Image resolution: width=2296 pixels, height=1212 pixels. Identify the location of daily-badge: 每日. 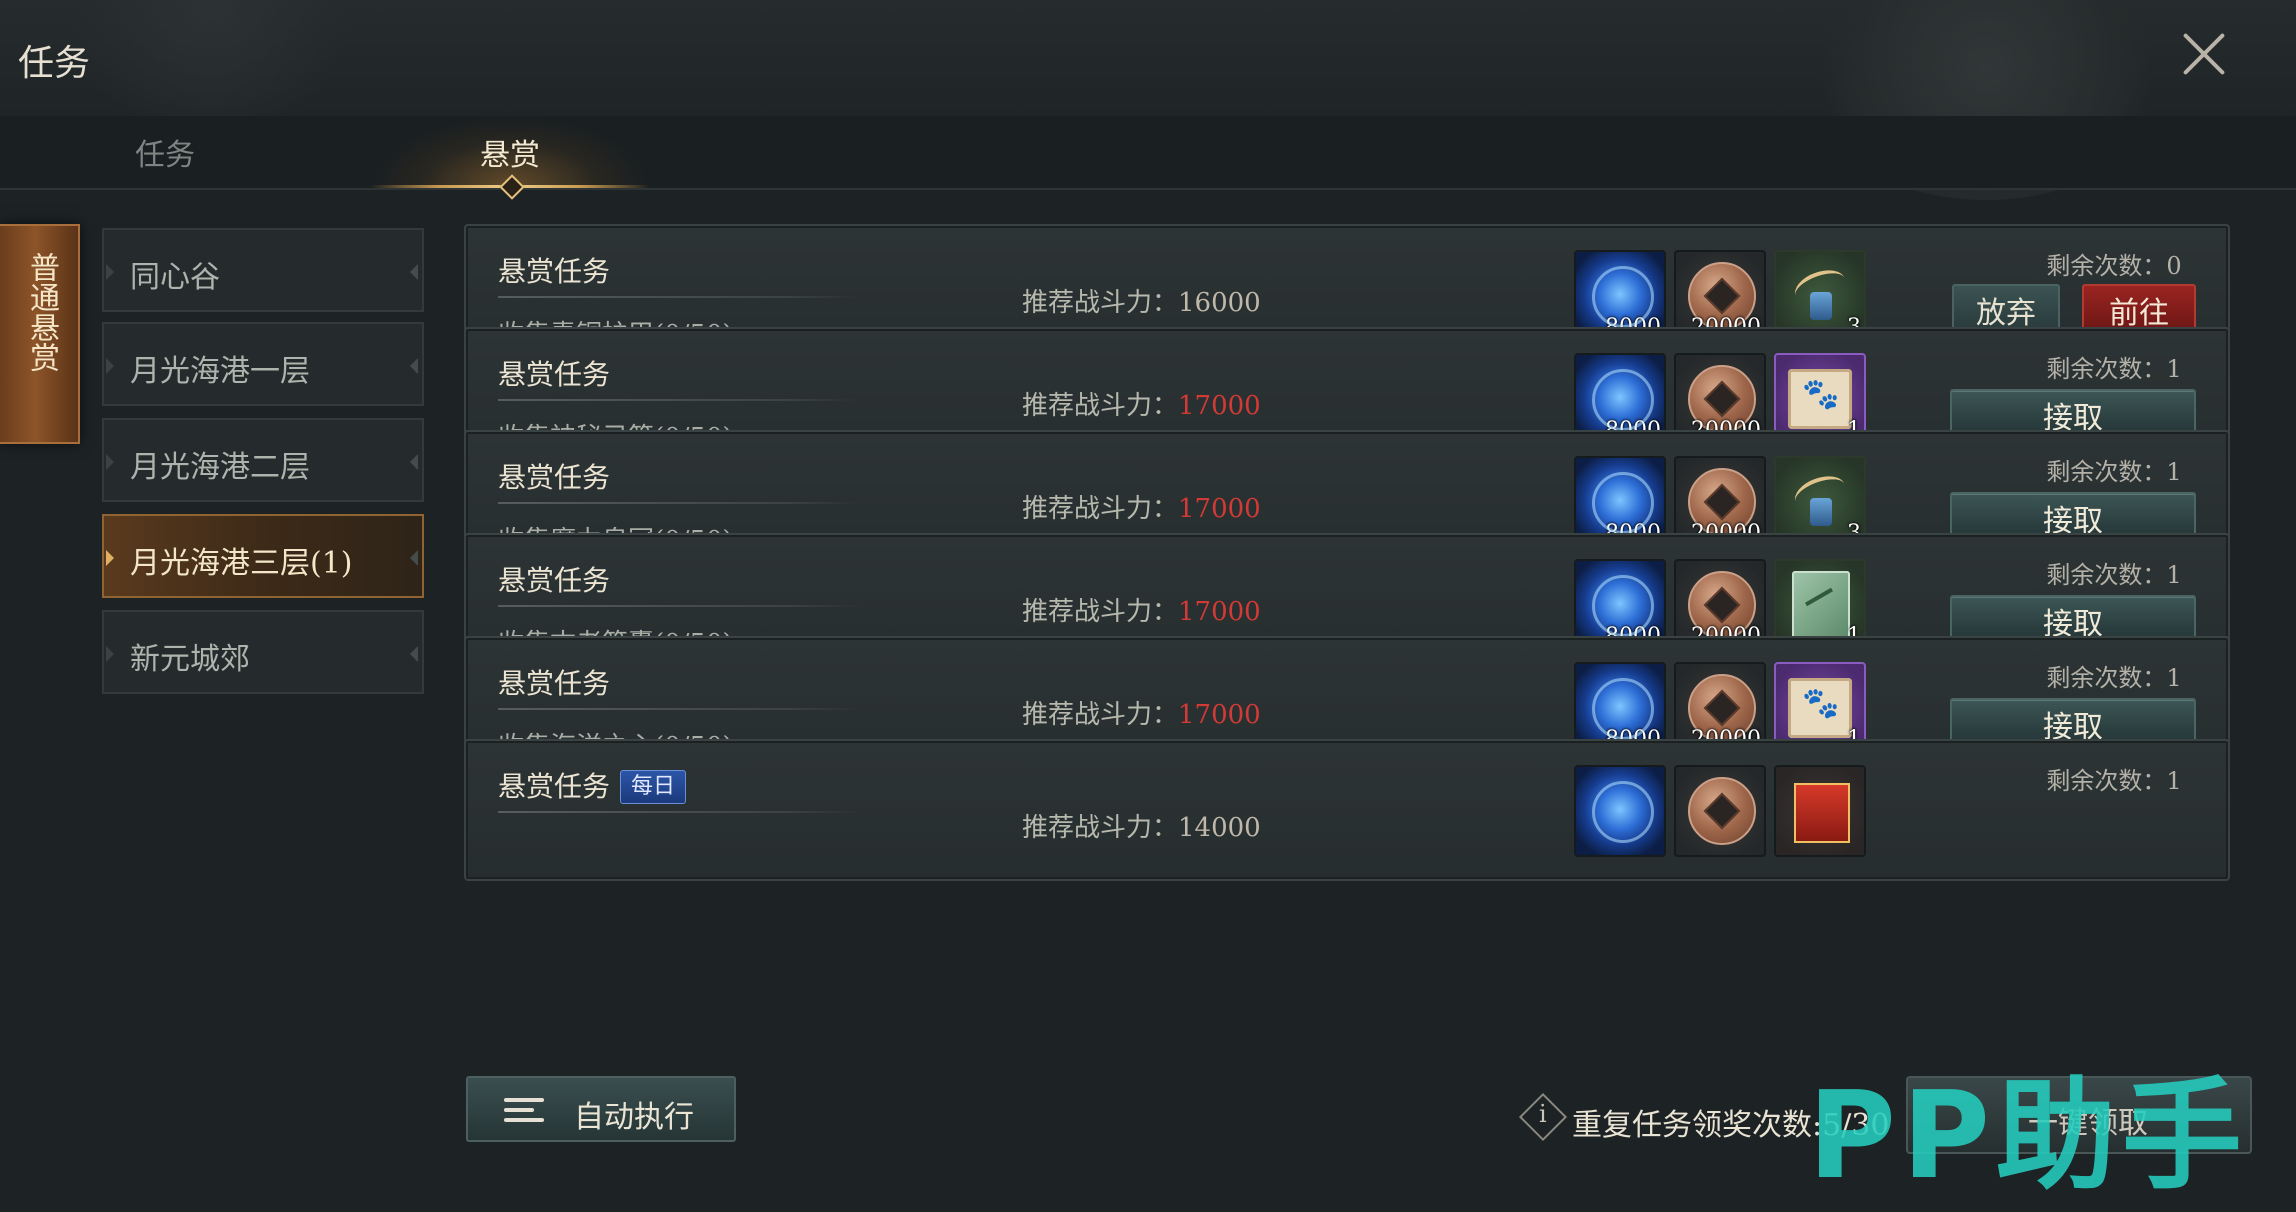
(653, 787).